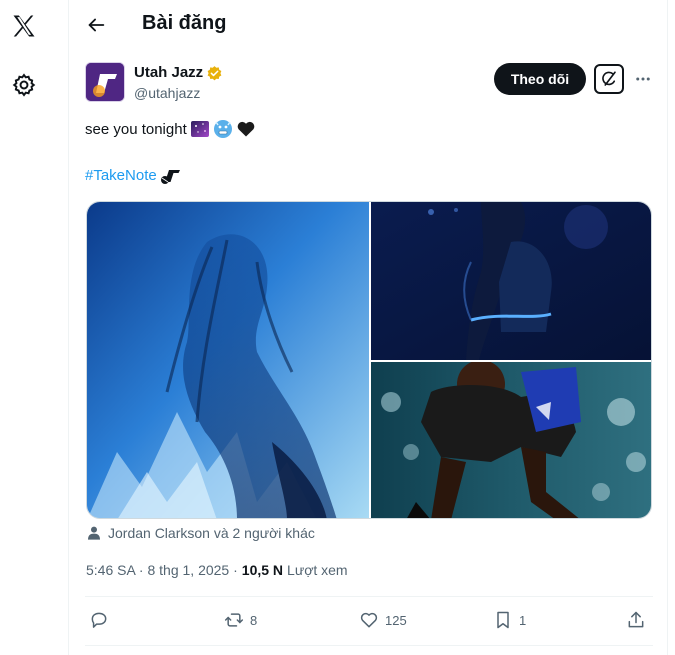  What do you see at coordinates (162, 570) in the screenshot?
I see `post-timestamp: 5:46 SA · 8 thg 1, 2025 ·` at bounding box center [162, 570].